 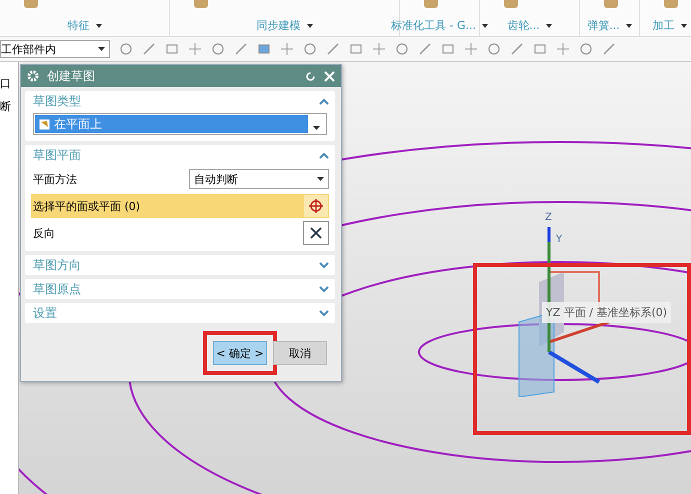 I want to click on ribbon-group-label: 特征, so click(x=79, y=25).